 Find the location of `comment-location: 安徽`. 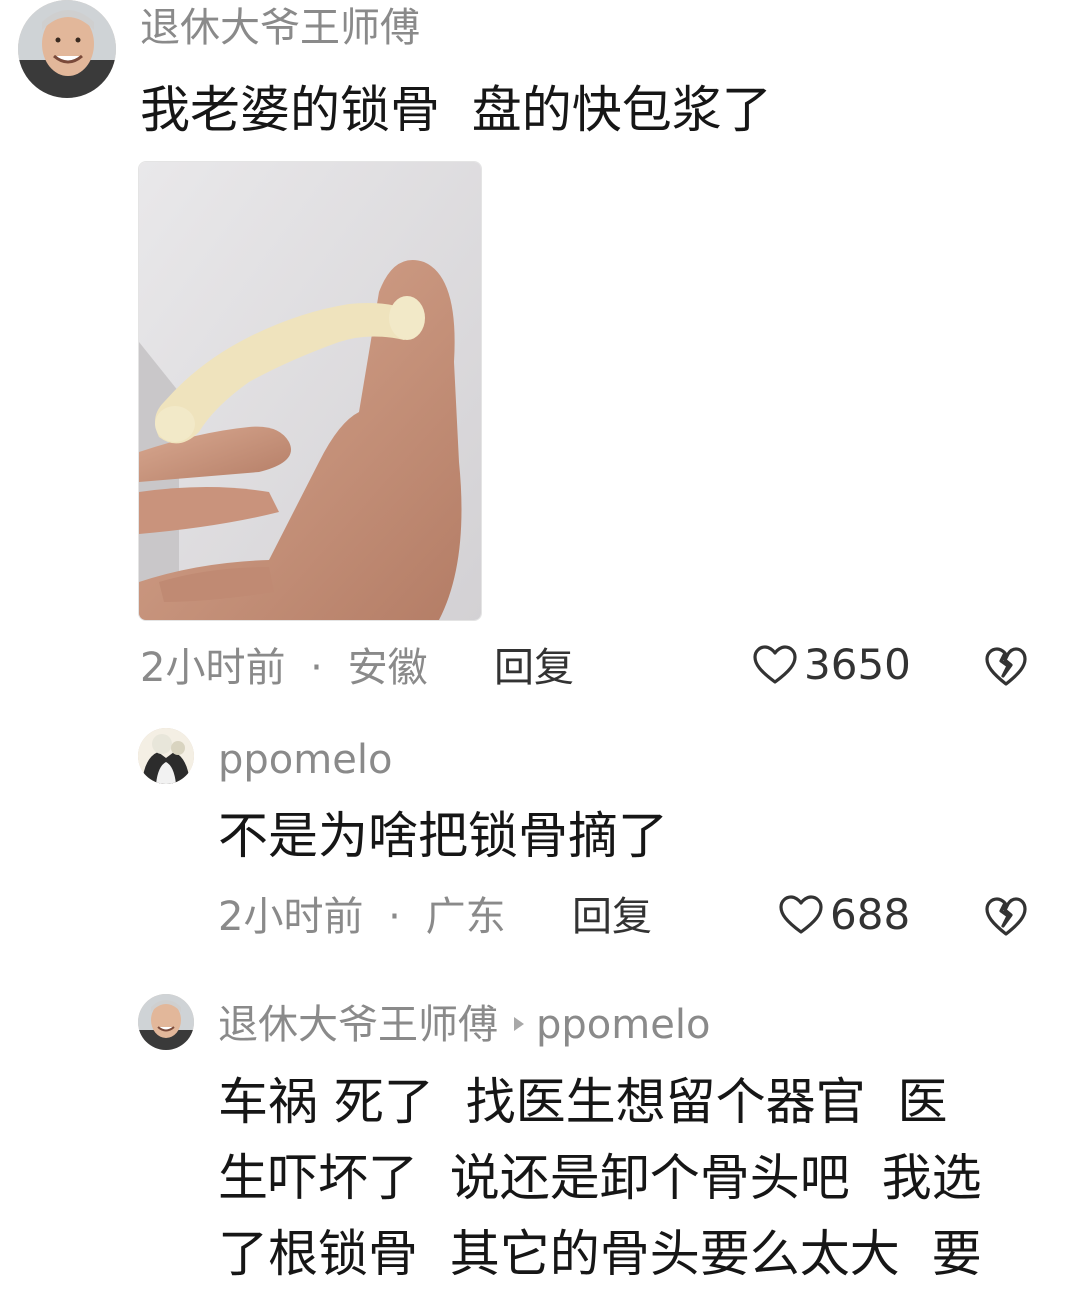

comment-location: 安徽 is located at coordinates (387, 668).